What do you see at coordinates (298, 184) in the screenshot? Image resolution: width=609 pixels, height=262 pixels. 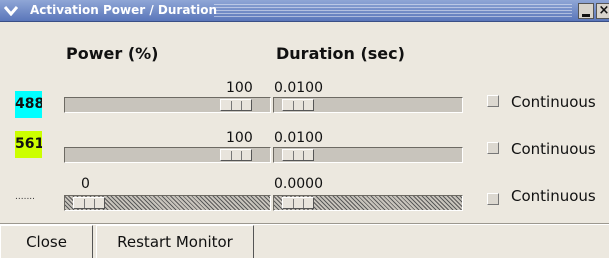 I see `duration-value: 0.0000` at bounding box center [298, 184].